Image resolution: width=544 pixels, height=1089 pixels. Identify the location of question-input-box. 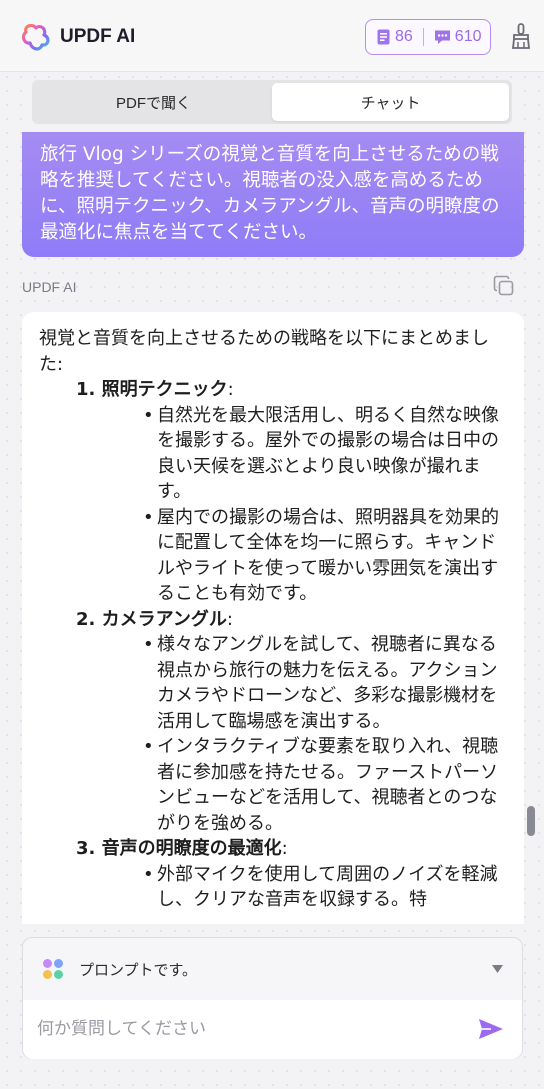
(272, 1029).